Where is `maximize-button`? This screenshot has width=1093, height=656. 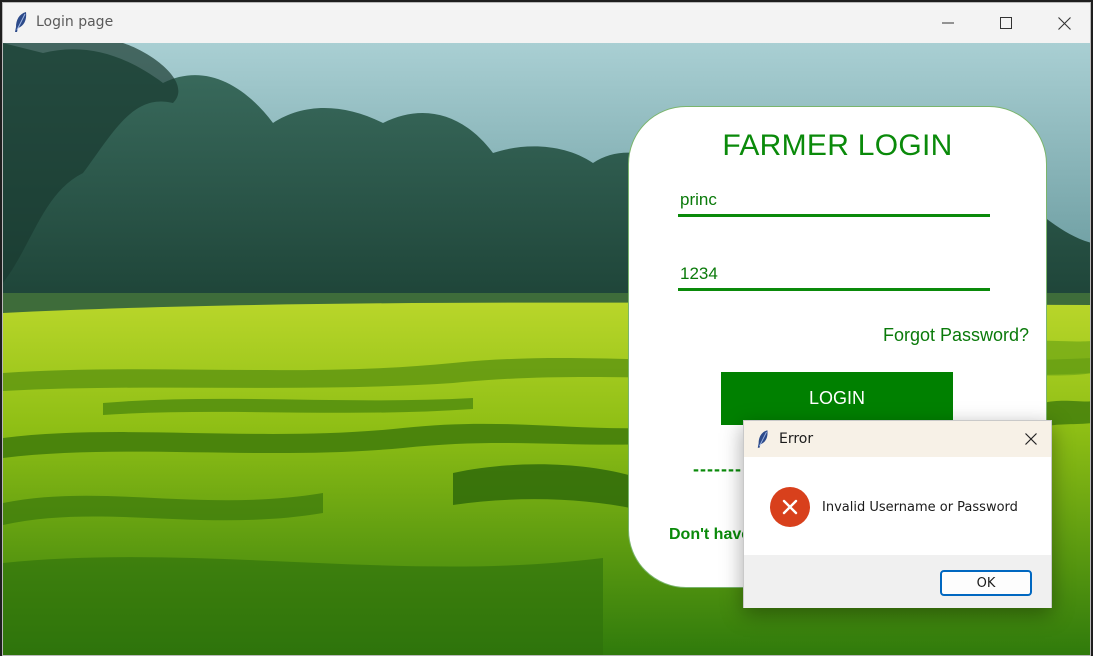
maximize-button is located at coordinates (1006, 23).